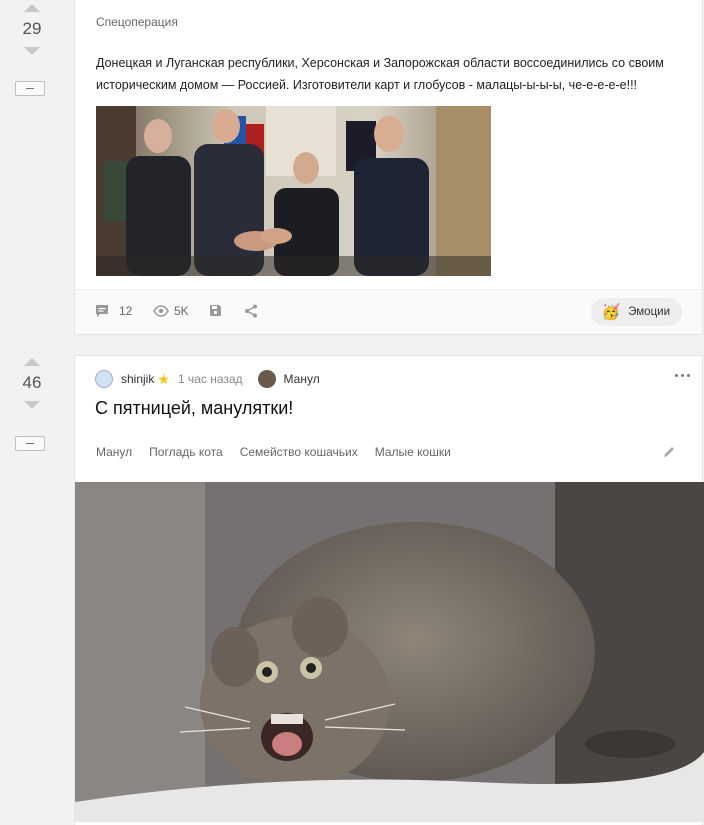 This screenshot has width=704, height=825. I want to click on community-name: Манул, so click(302, 379).